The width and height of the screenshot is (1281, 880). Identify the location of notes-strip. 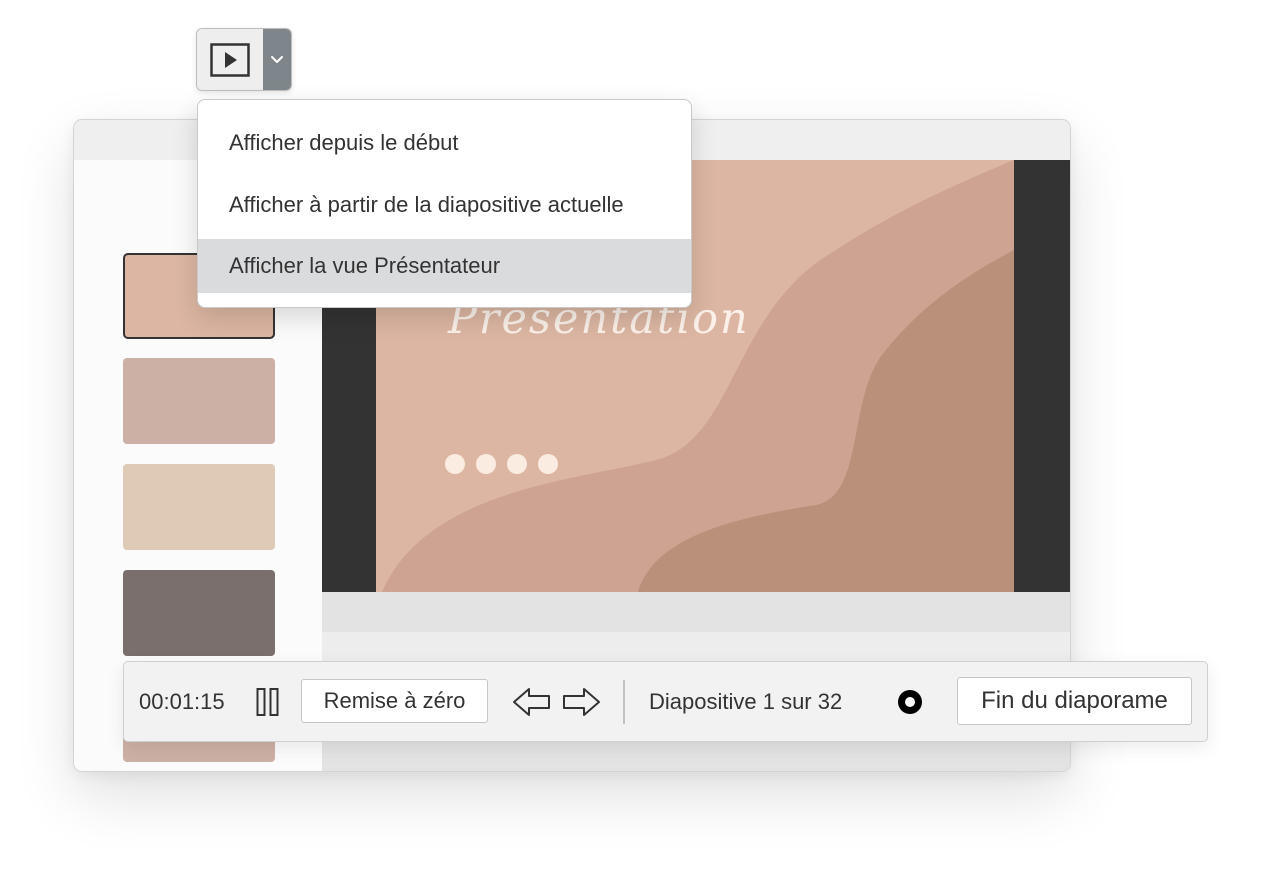
(696, 612).